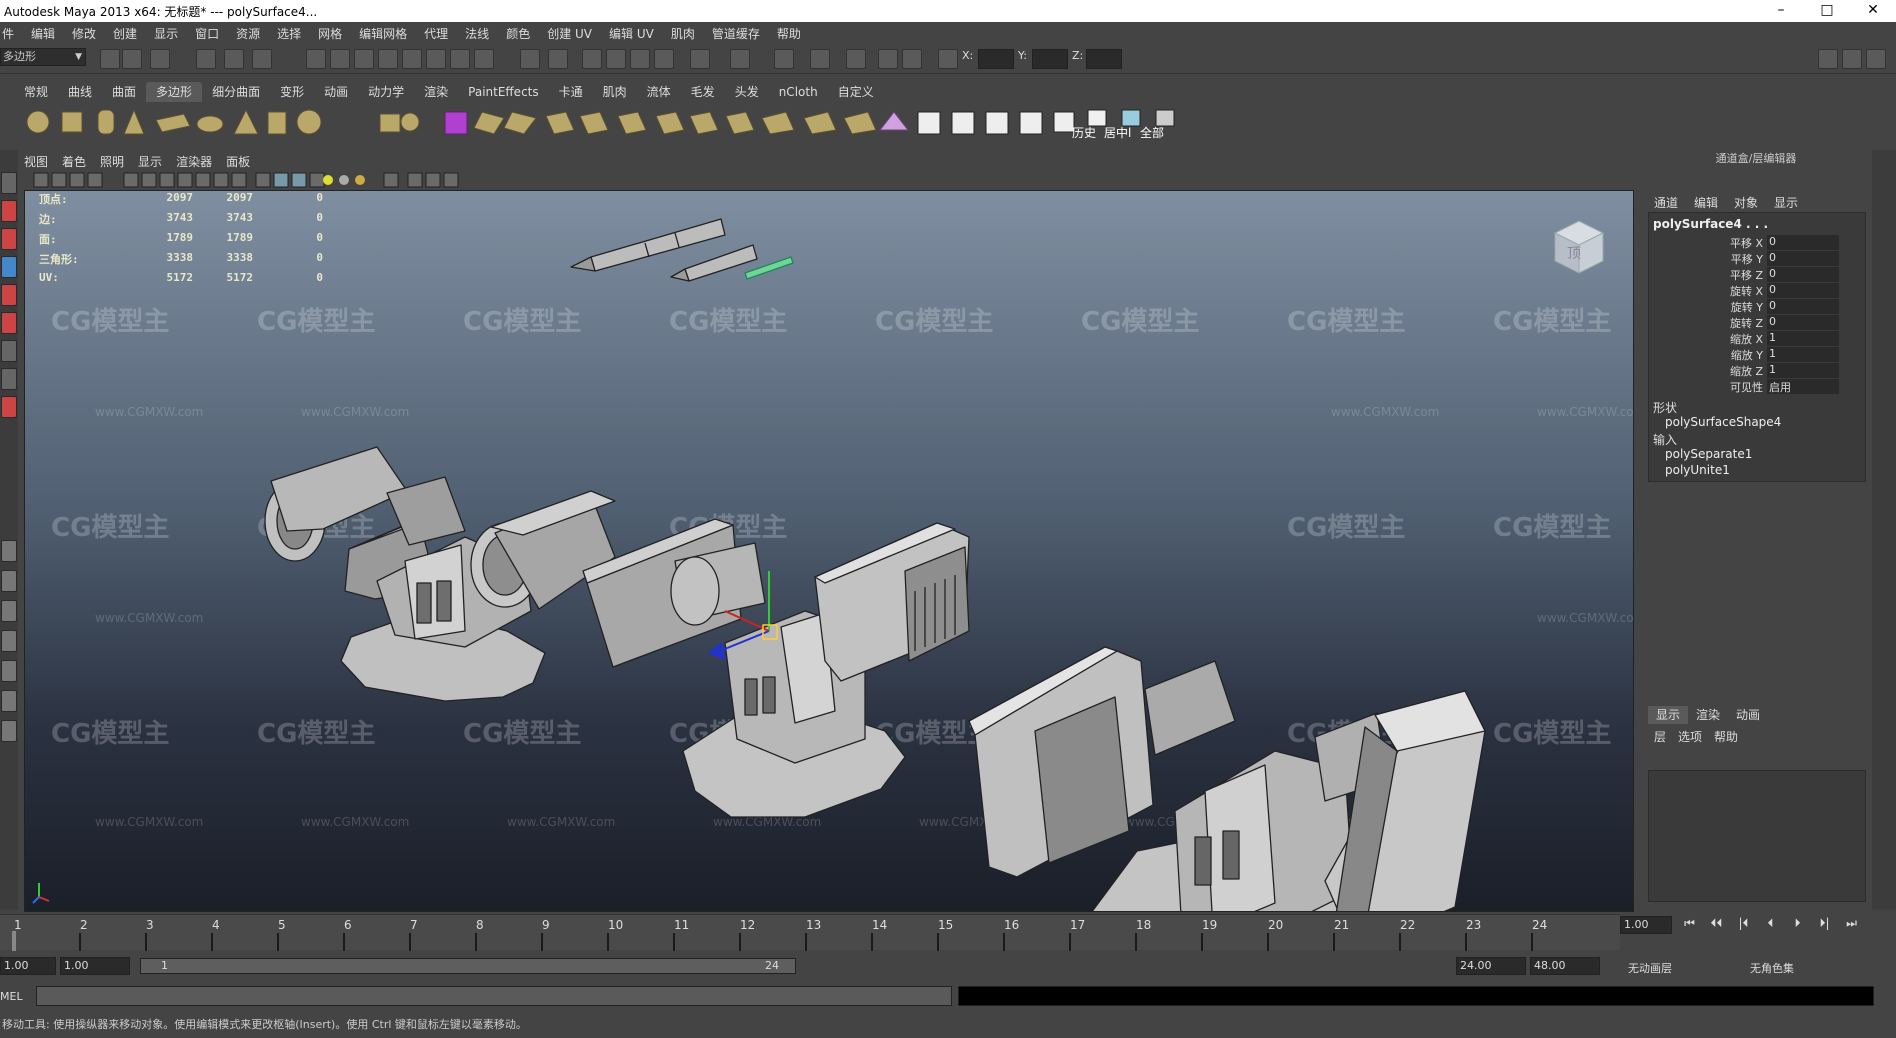 Image resolution: width=1896 pixels, height=1038 pixels. What do you see at coordinates (336, 92) in the screenshot?
I see `shelf-tab-animation: 动画` at bounding box center [336, 92].